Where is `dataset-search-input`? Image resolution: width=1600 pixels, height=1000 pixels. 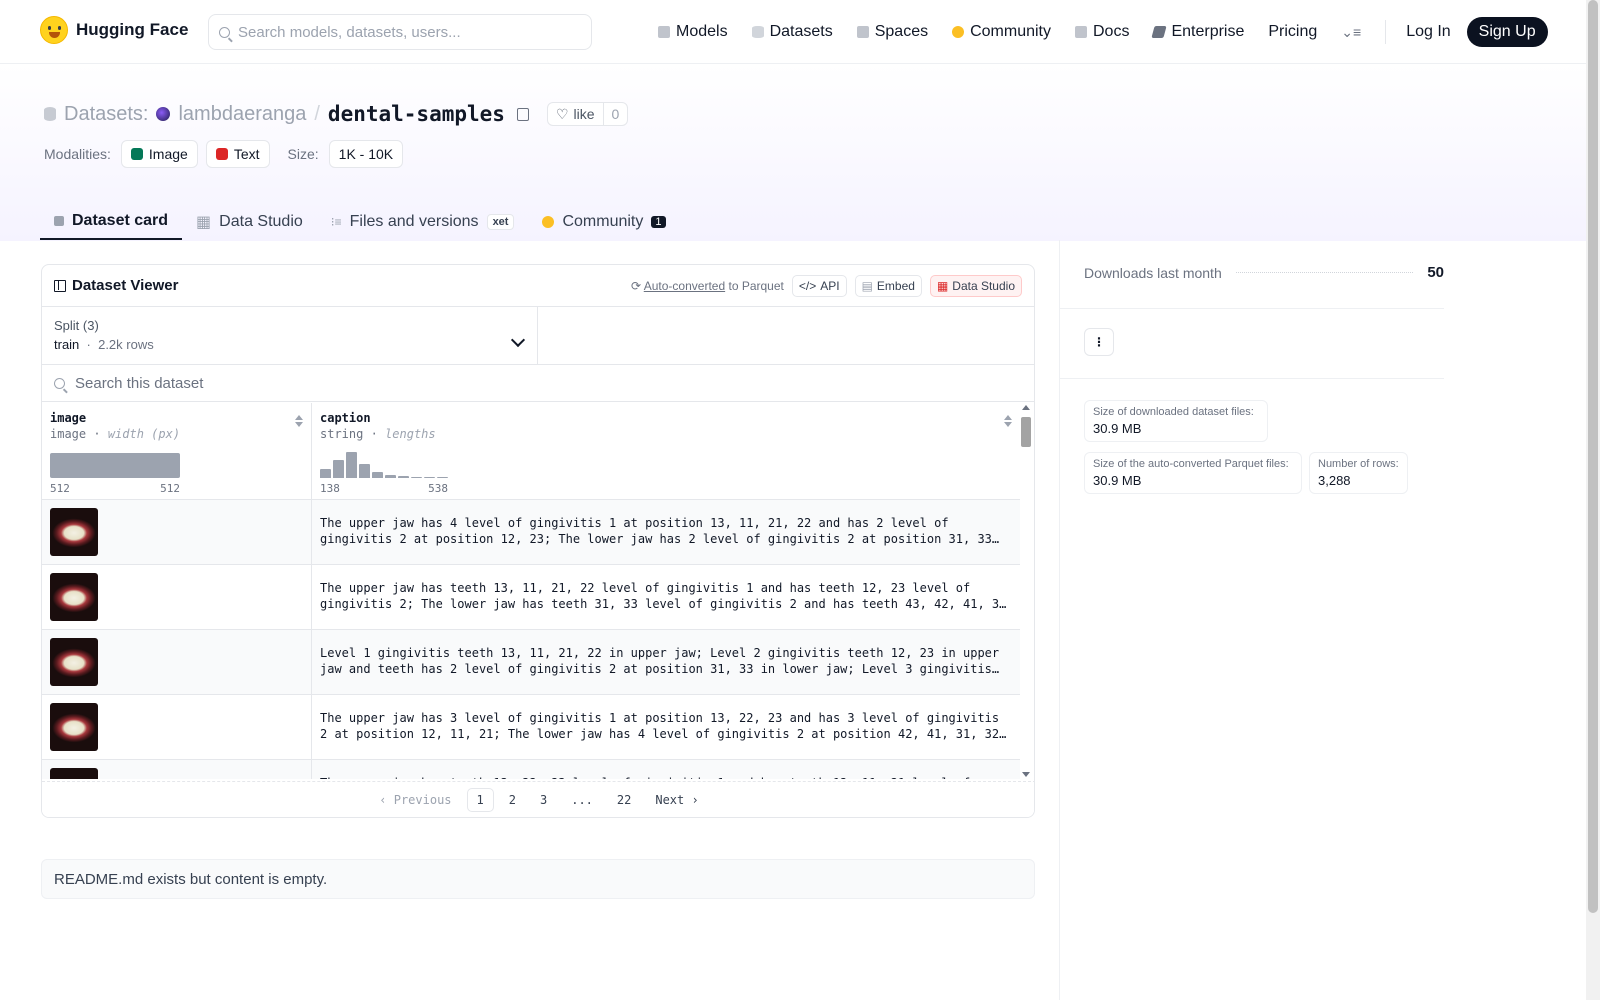 dataset-search-input is located at coordinates (375, 383).